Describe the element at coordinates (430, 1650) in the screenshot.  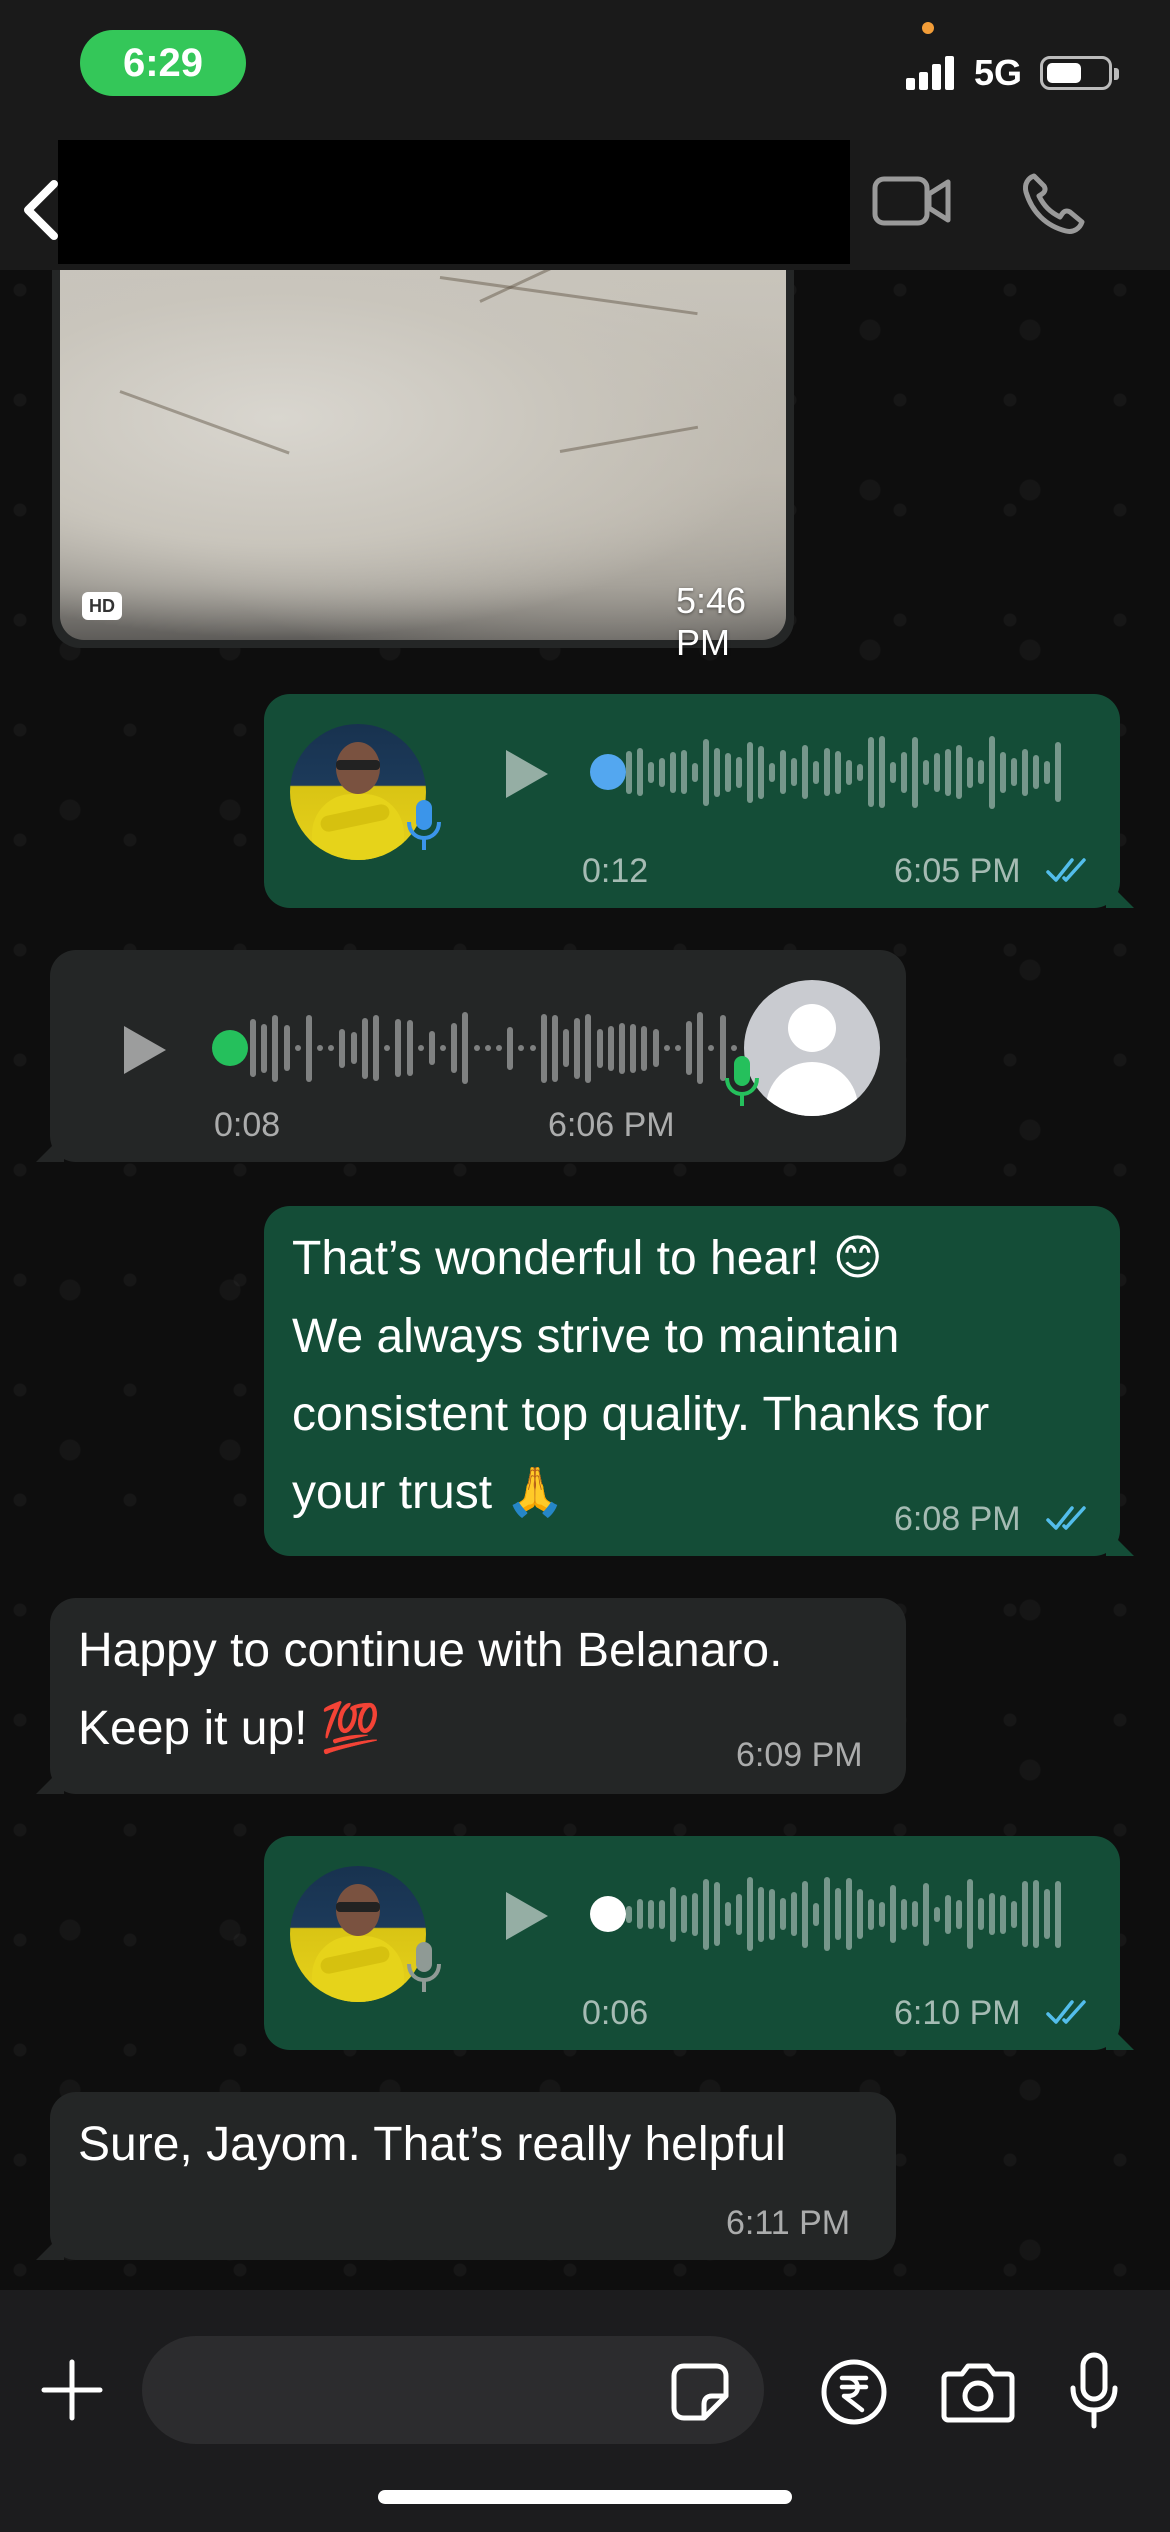
I see `message-line: Happy to continue with Belanaro.` at that location.